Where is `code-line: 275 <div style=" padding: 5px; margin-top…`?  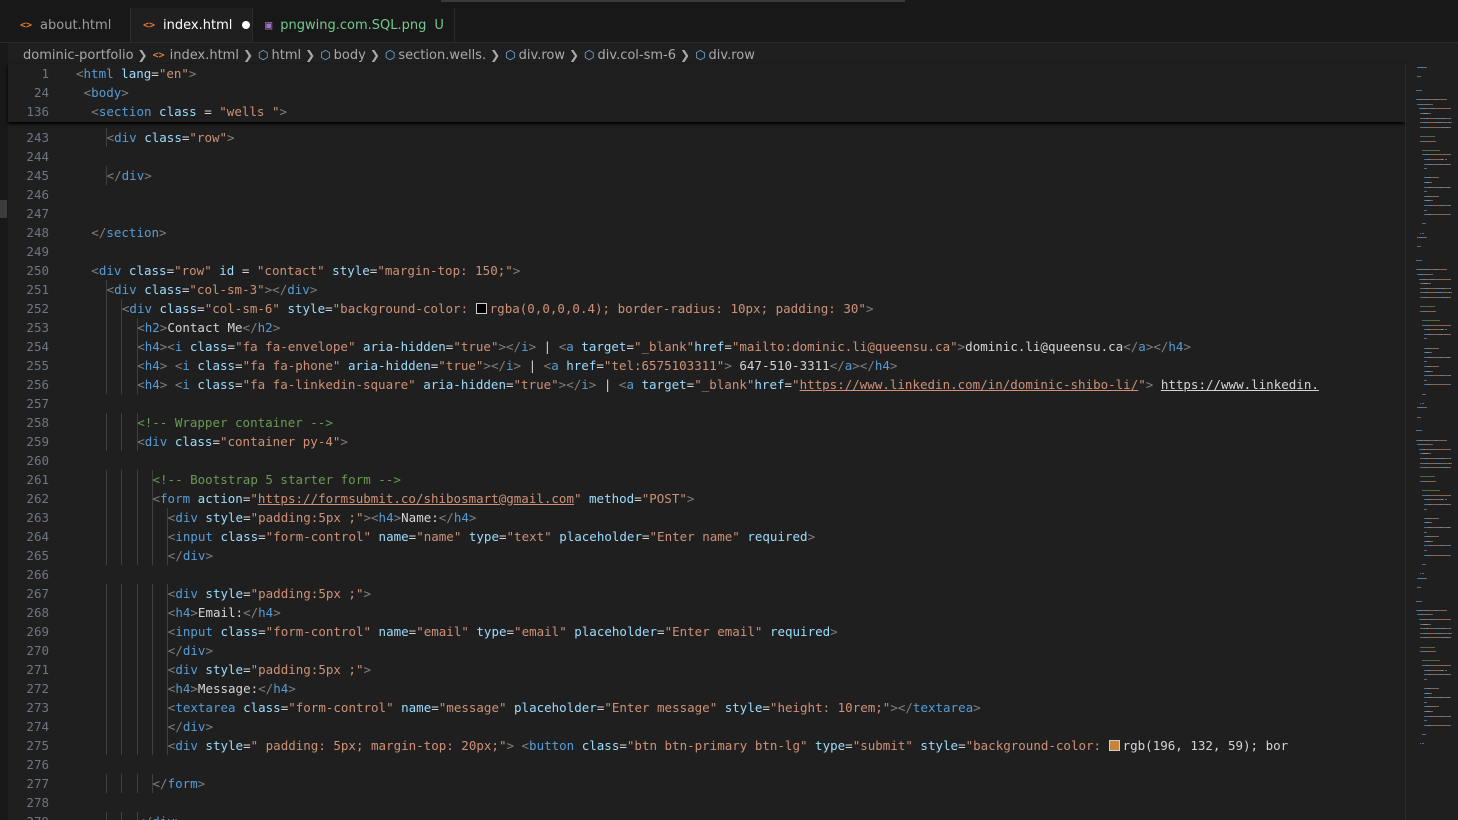
code-line: 275 <div style=" padding: 5px; margin-top… is located at coordinates (706, 745).